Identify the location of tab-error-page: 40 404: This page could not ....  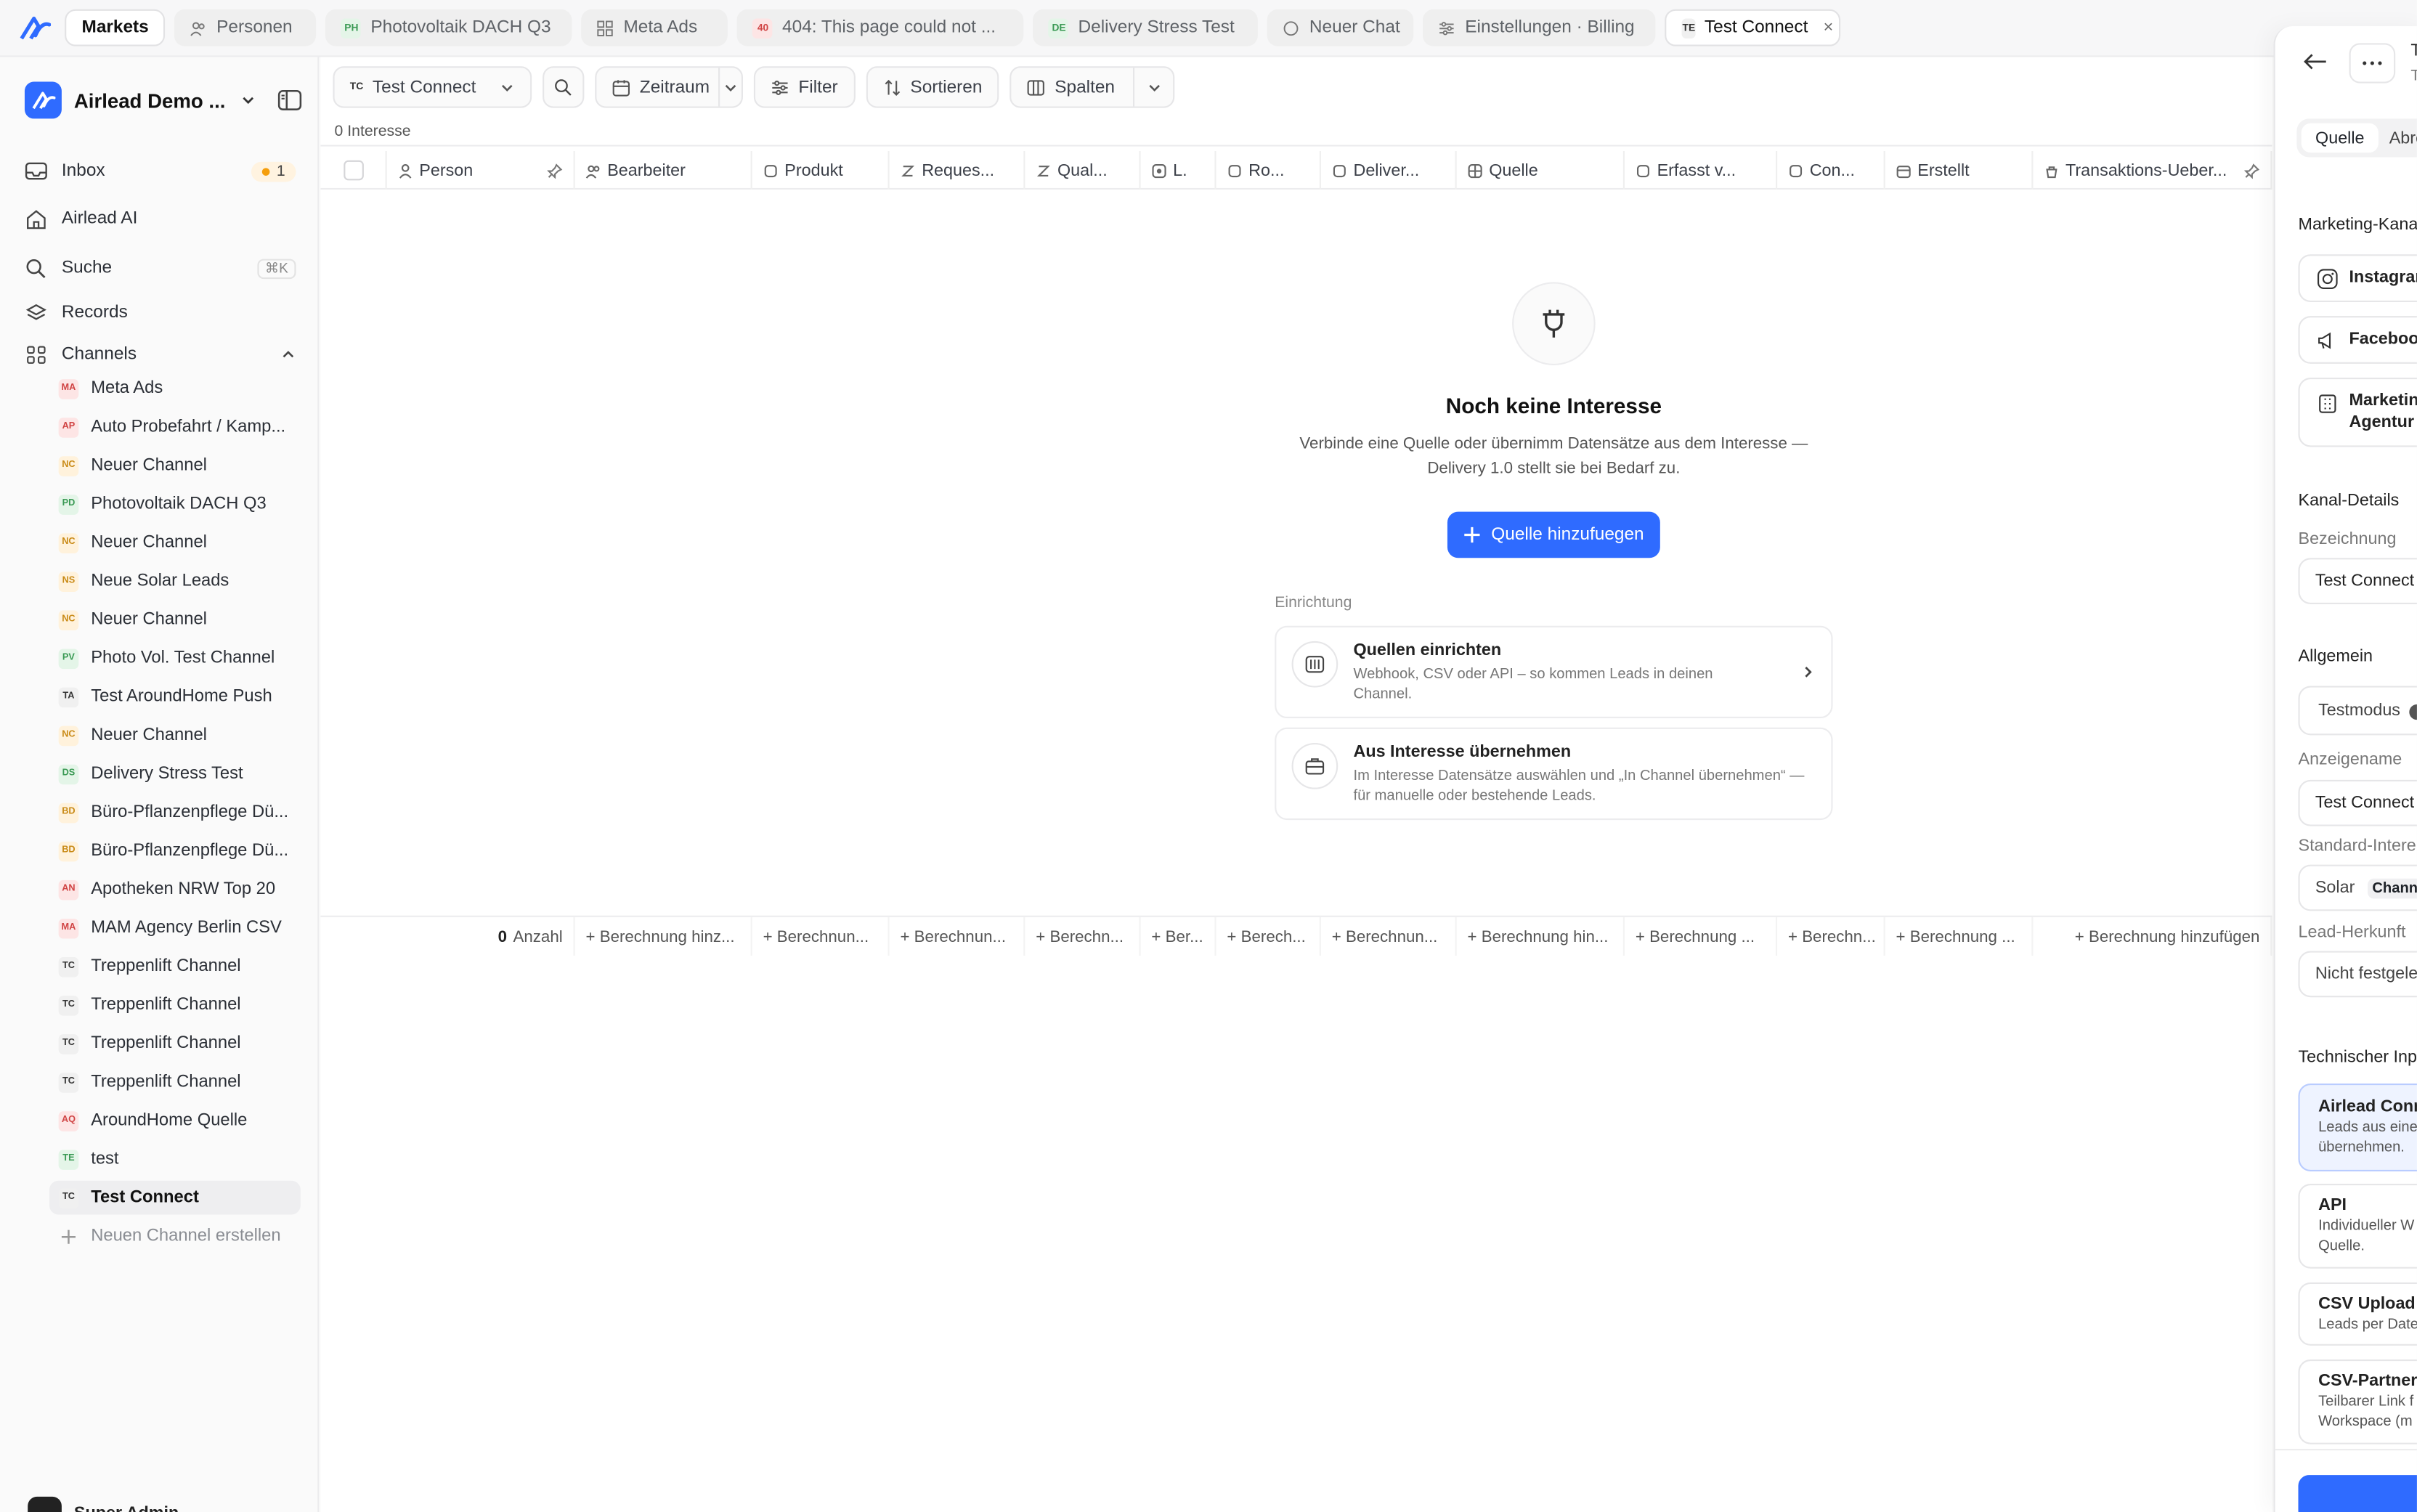
(881, 27).